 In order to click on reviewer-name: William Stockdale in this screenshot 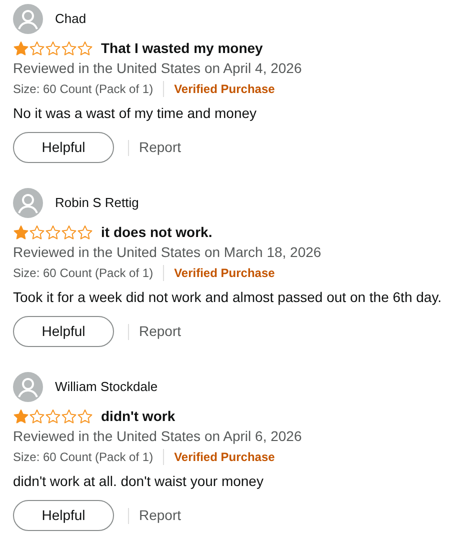, I will do `click(106, 387)`.